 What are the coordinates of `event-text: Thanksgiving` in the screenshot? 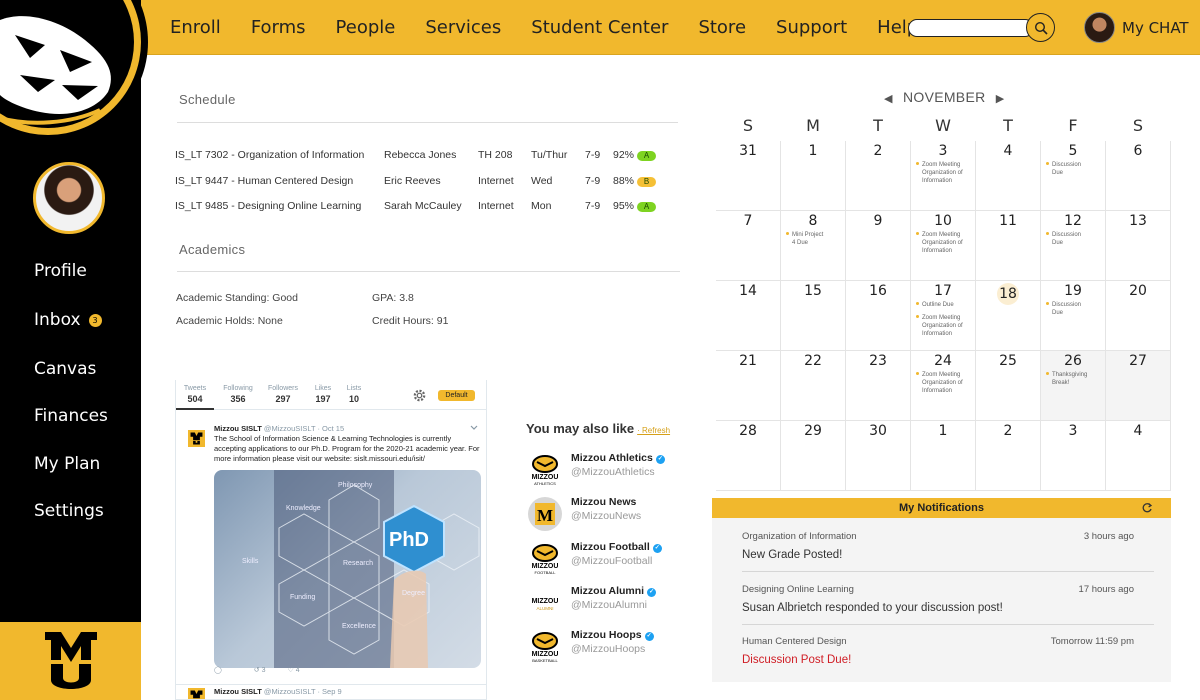 It's located at (1070, 375).